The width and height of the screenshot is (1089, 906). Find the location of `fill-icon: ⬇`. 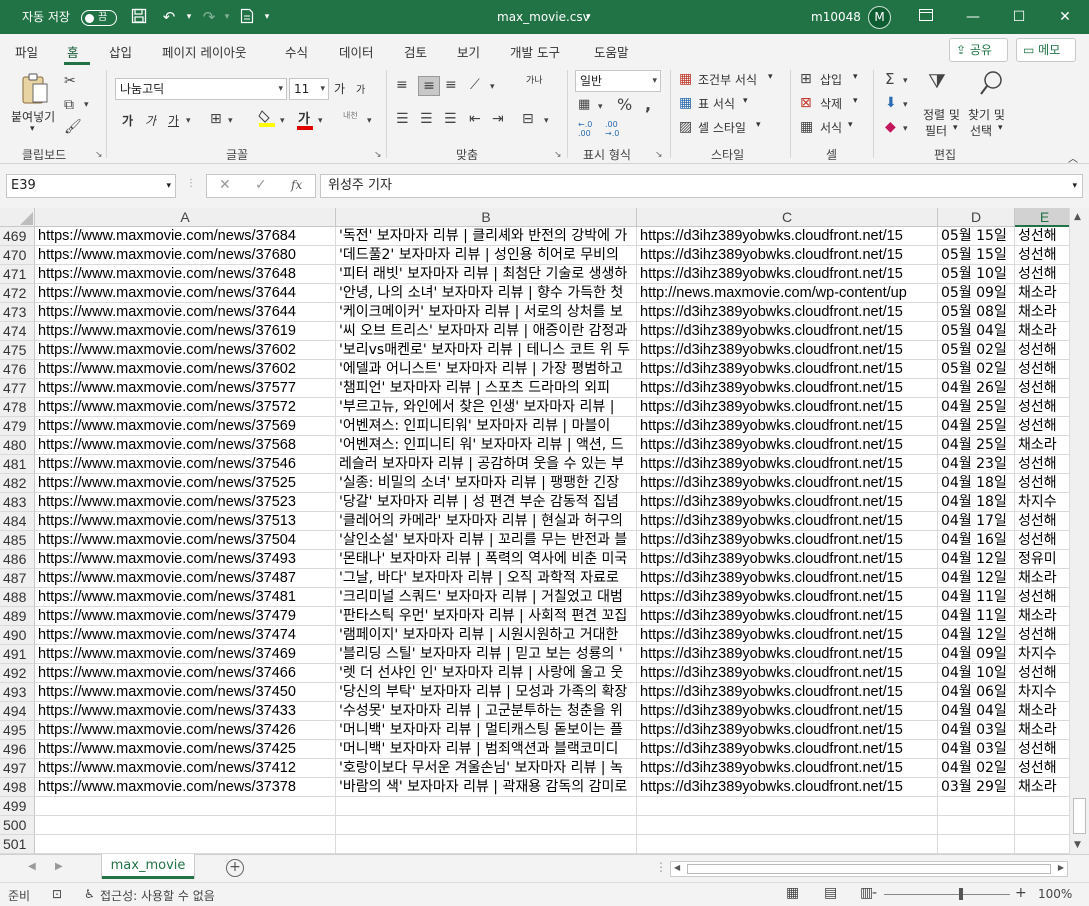

fill-icon: ⬇ is located at coordinates (891, 103).